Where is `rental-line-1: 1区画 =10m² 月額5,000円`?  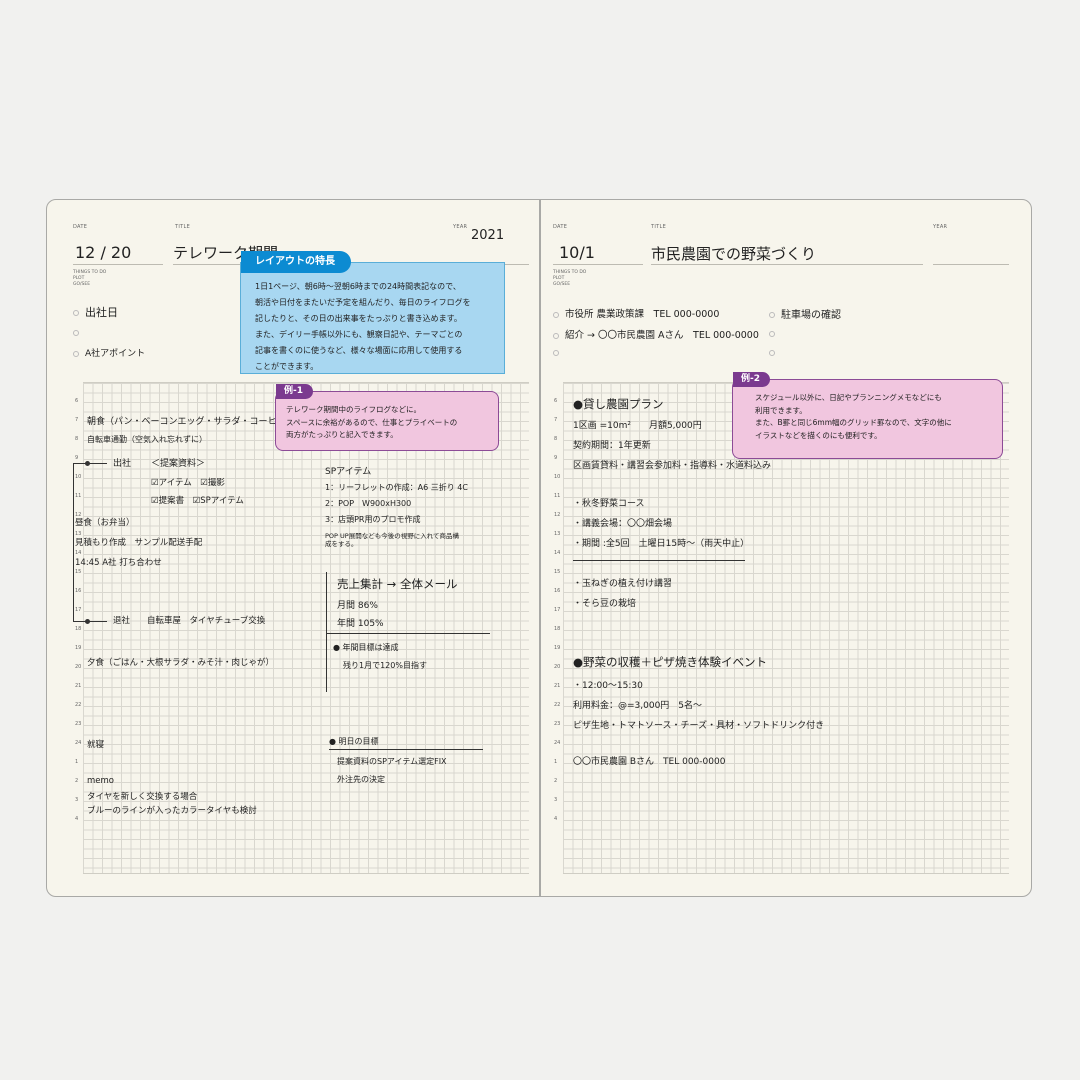 rental-line-1: 1区画 =10m² 月額5,000円 is located at coordinates (637, 426).